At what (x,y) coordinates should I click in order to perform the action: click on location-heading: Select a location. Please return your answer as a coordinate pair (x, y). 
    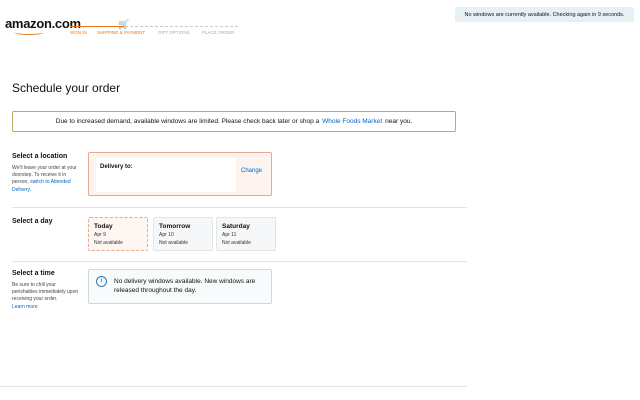
    Looking at the image, I should click on (40, 156).